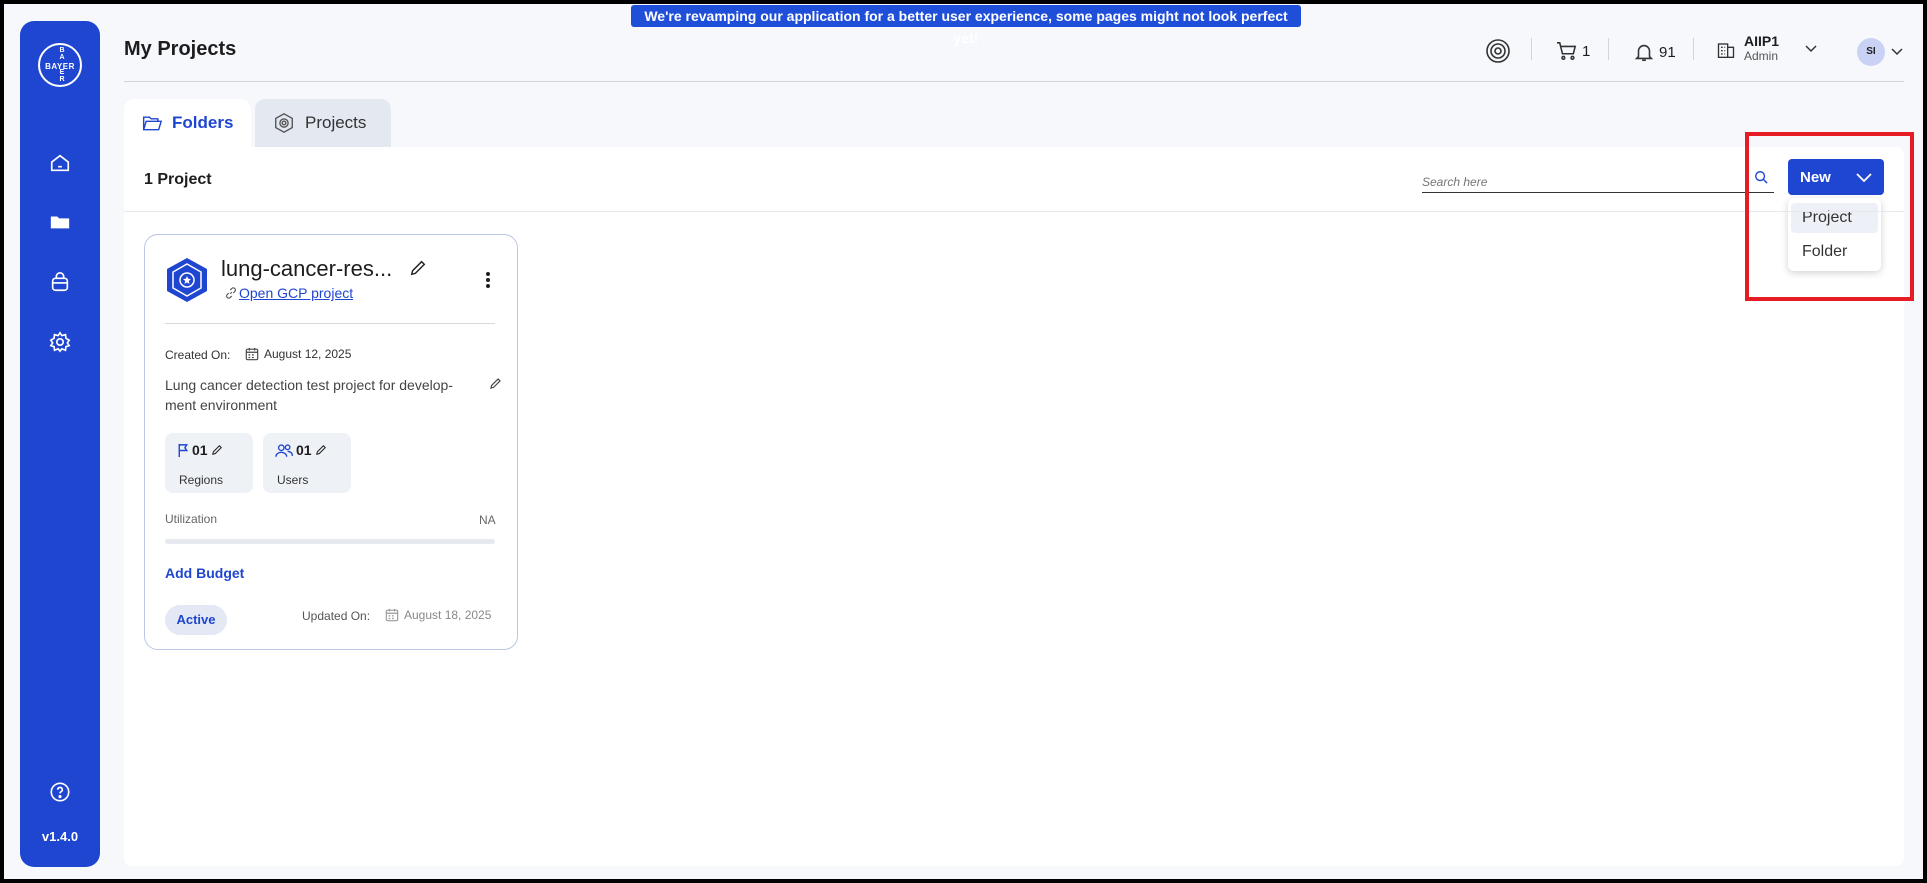 The width and height of the screenshot is (1927, 883). Describe the element at coordinates (488, 280) in the screenshot. I see `more-vertical-icon` at that location.